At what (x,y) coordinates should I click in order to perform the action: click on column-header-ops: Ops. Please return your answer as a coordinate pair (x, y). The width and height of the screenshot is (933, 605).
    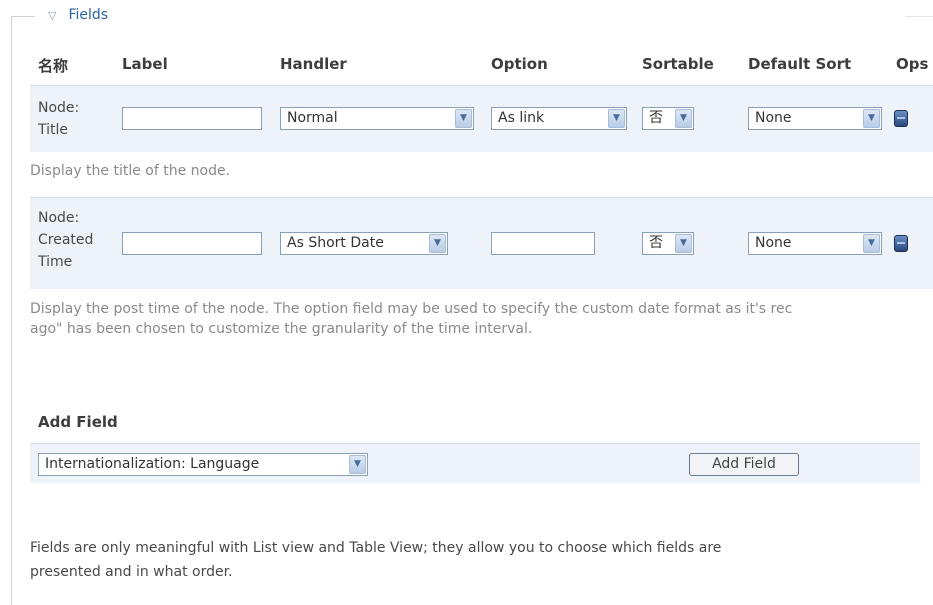
    Looking at the image, I should click on (912, 64).